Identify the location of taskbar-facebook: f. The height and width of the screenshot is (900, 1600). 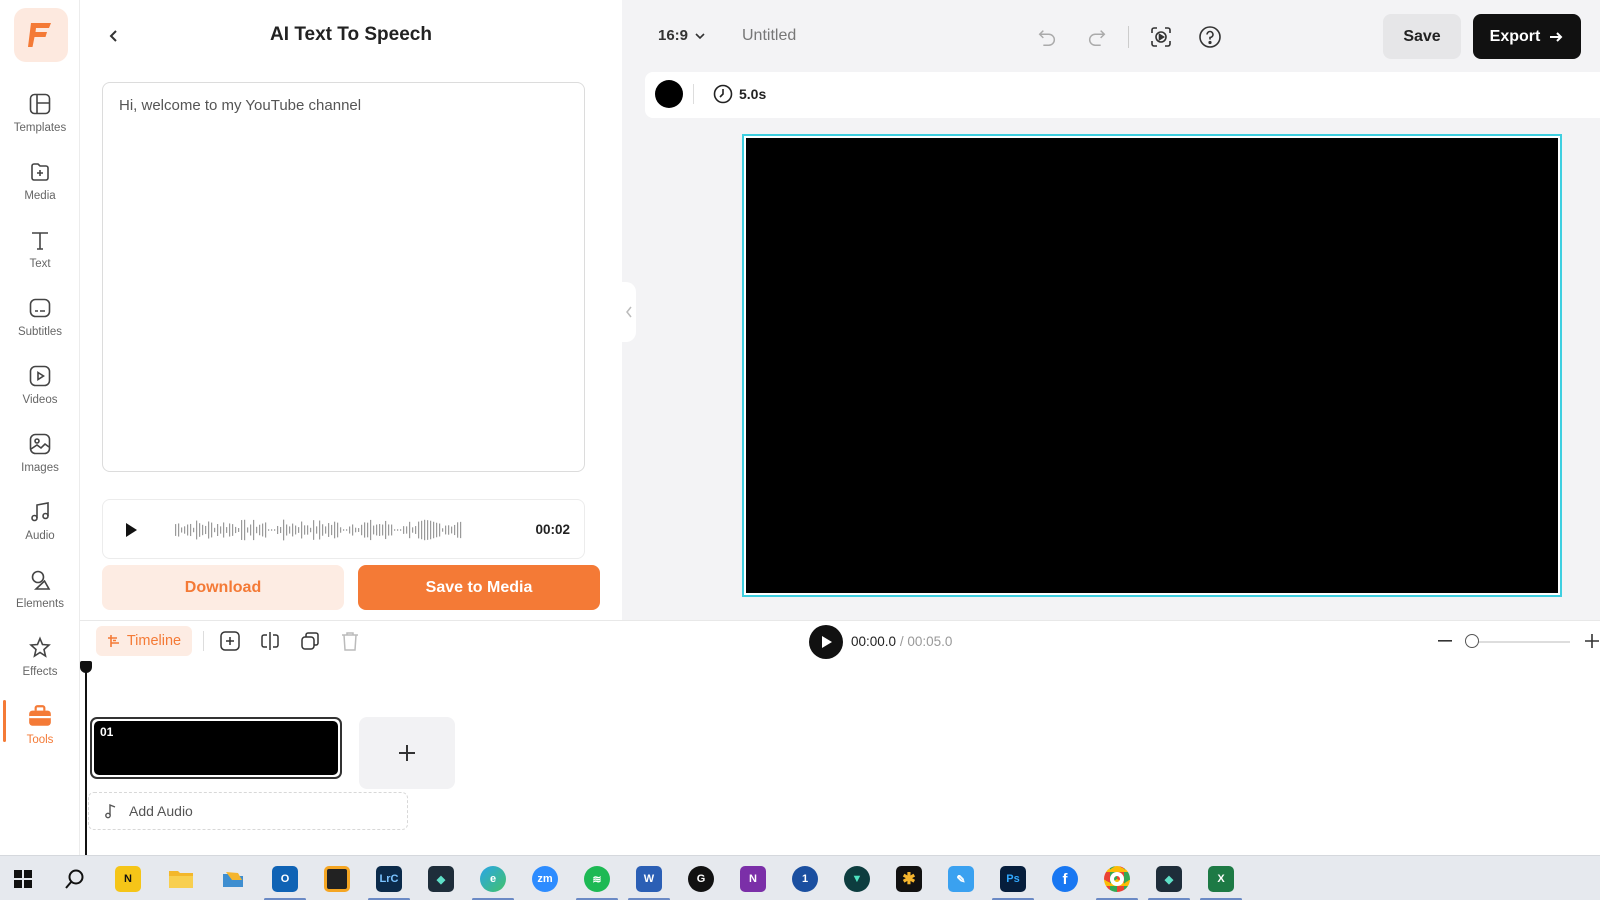
(1065, 879).